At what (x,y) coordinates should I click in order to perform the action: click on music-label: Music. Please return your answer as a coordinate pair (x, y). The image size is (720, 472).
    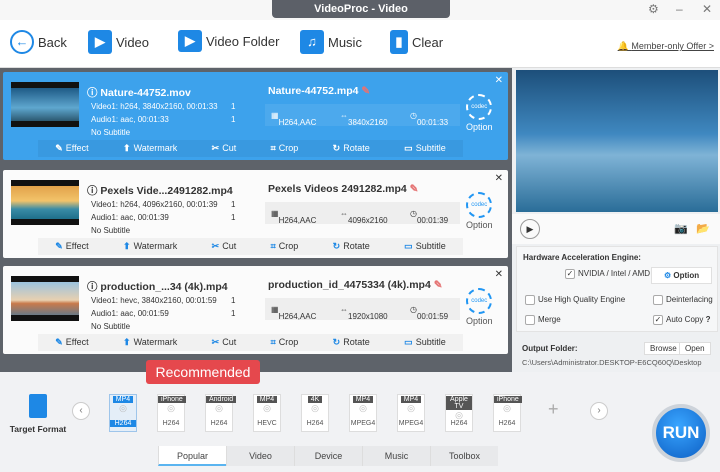
    Looking at the image, I should click on (345, 42).